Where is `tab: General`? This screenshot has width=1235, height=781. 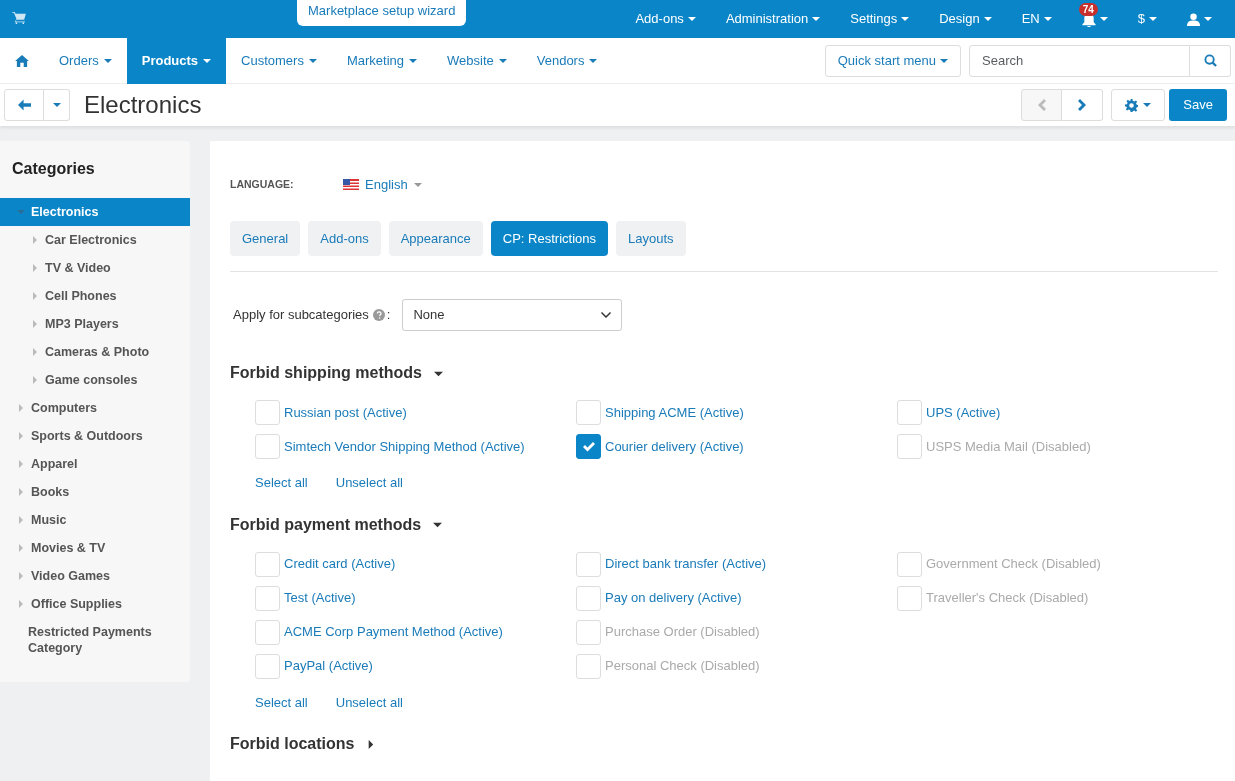 tab: General is located at coordinates (265, 238).